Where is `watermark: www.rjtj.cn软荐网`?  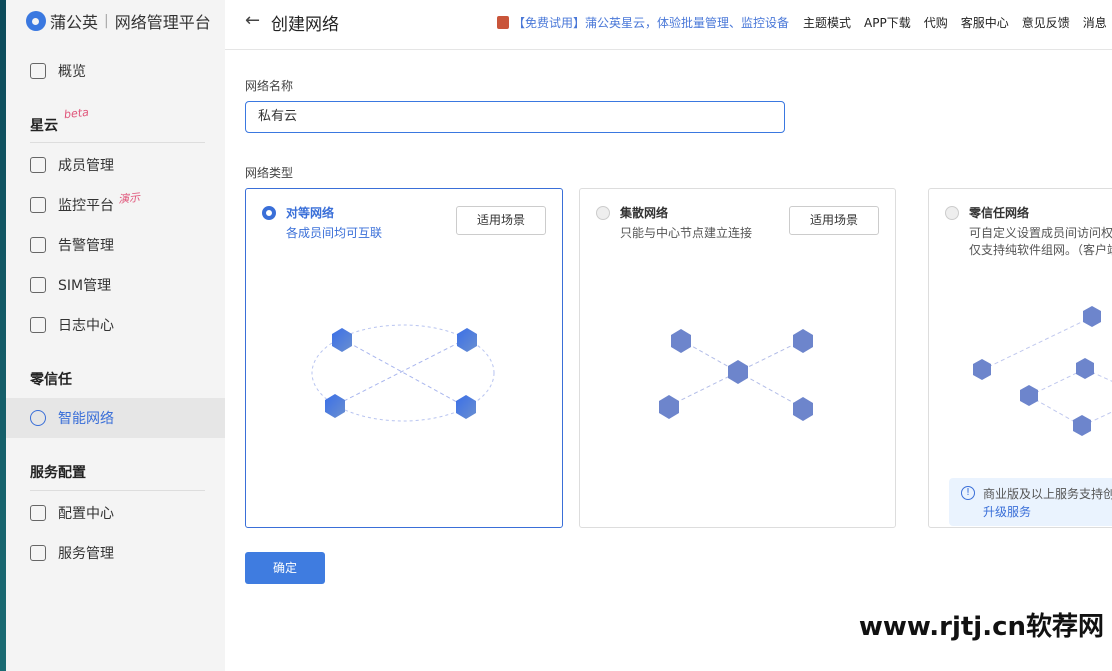
watermark: www.rjtj.cn软荐网 is located at coordinates (981, 627).